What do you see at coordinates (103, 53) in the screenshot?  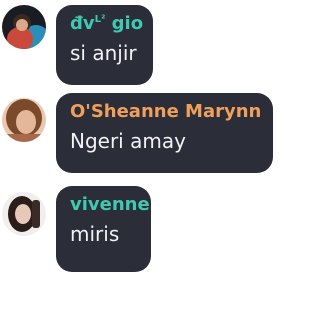 I see `message-text: si anjir` at bounding box center [103, 53].